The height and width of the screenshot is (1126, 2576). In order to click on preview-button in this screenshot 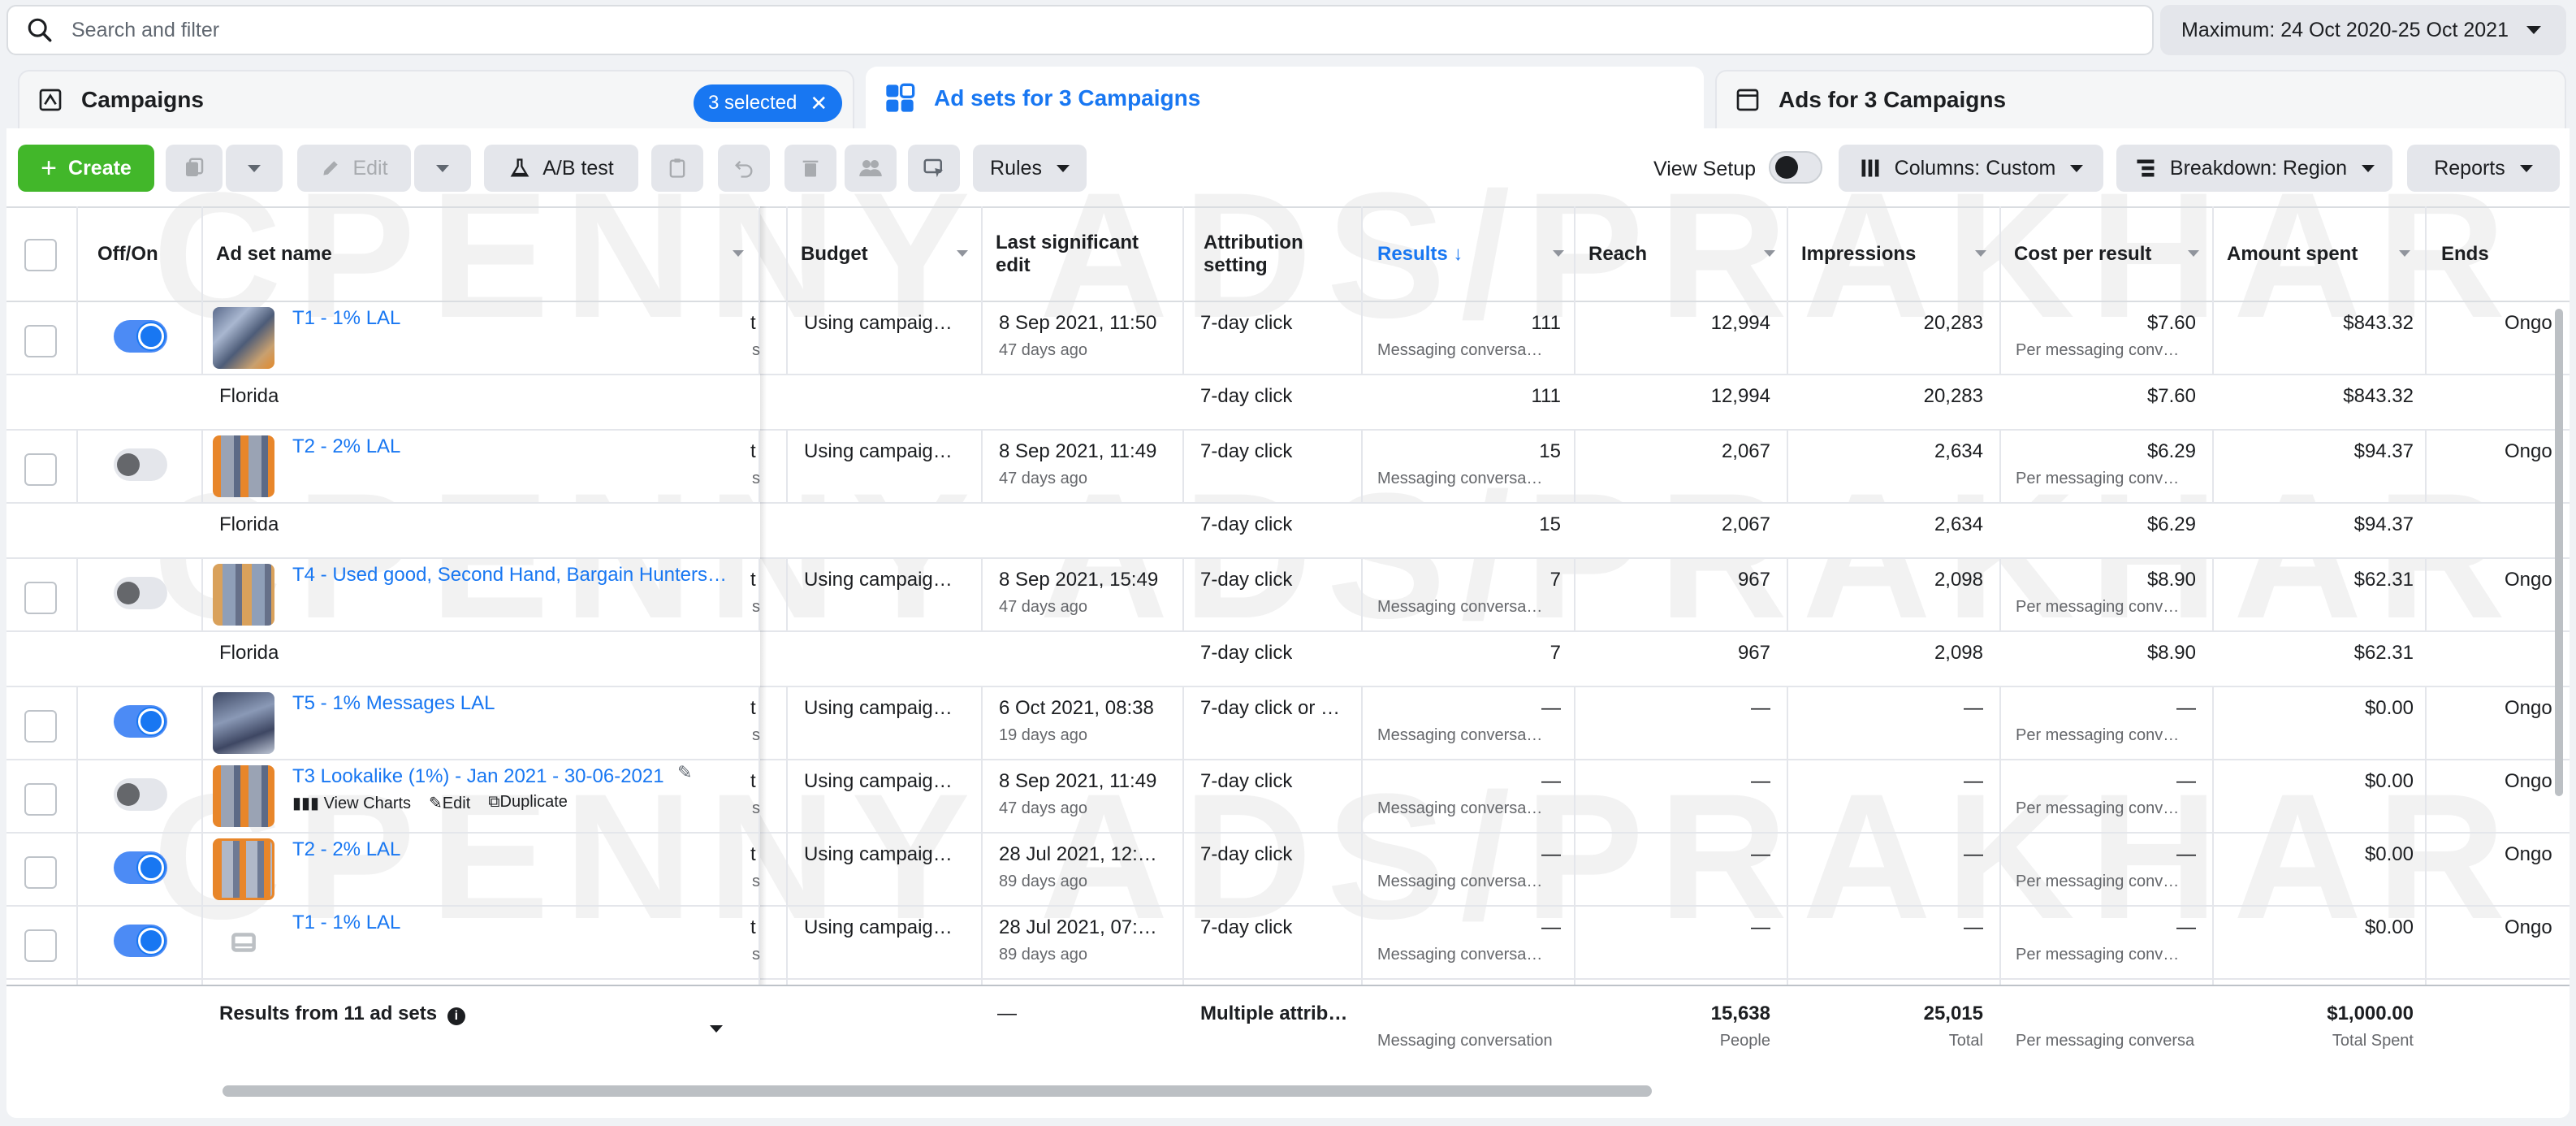, I will do `click(934, 168)`.